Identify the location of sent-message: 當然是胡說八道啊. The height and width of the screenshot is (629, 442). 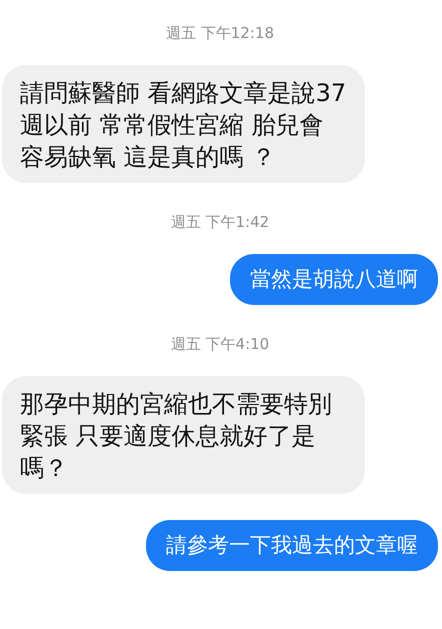
(334, 279).